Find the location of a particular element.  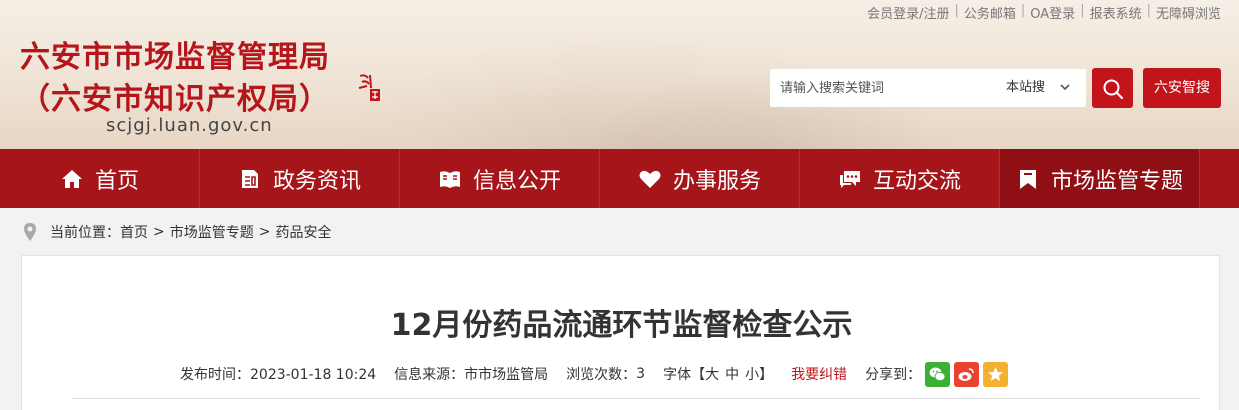

star-icon is located at coordinates (996, 373).